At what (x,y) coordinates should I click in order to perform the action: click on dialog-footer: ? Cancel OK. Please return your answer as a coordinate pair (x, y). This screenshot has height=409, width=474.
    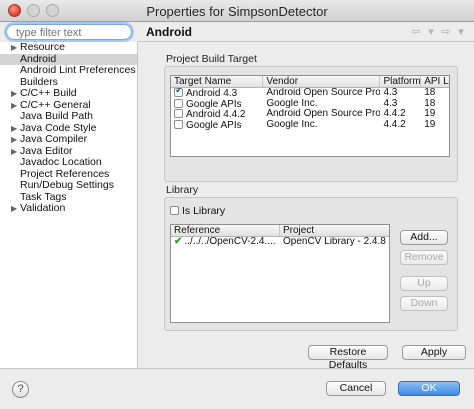
    Looking at the image, I should click on (237, 388).